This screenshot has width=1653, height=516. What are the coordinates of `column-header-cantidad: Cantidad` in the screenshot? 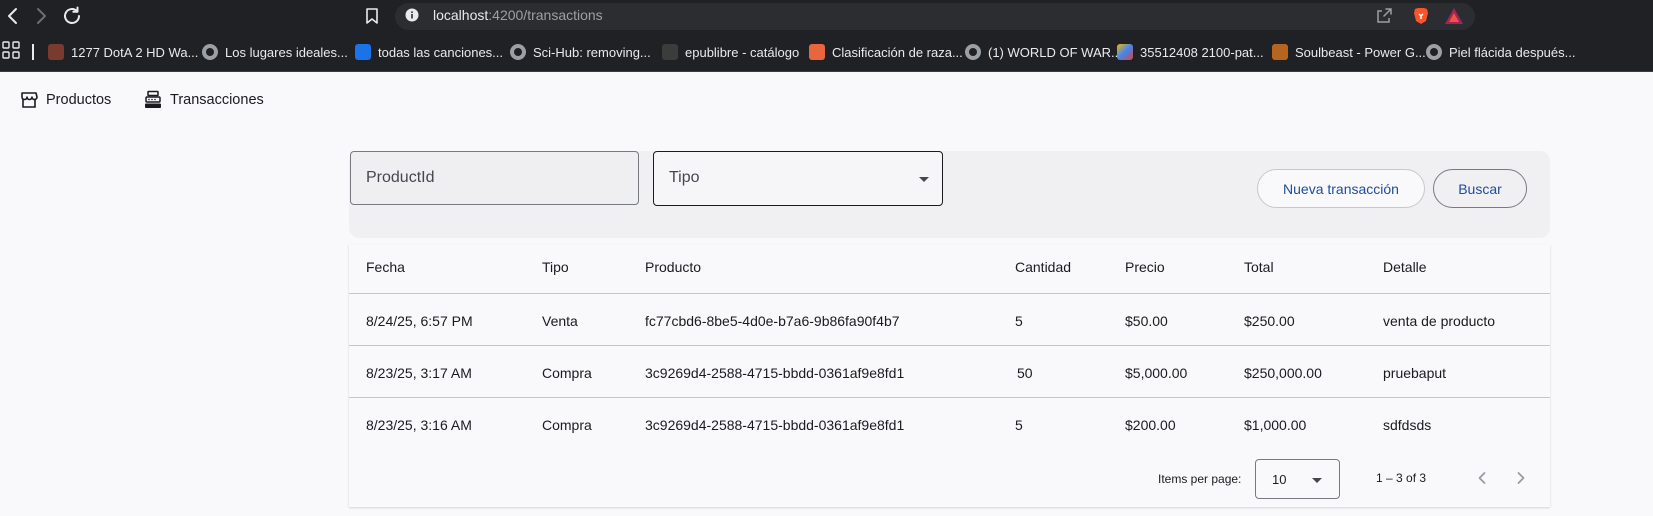 It's located at (1043, 267).